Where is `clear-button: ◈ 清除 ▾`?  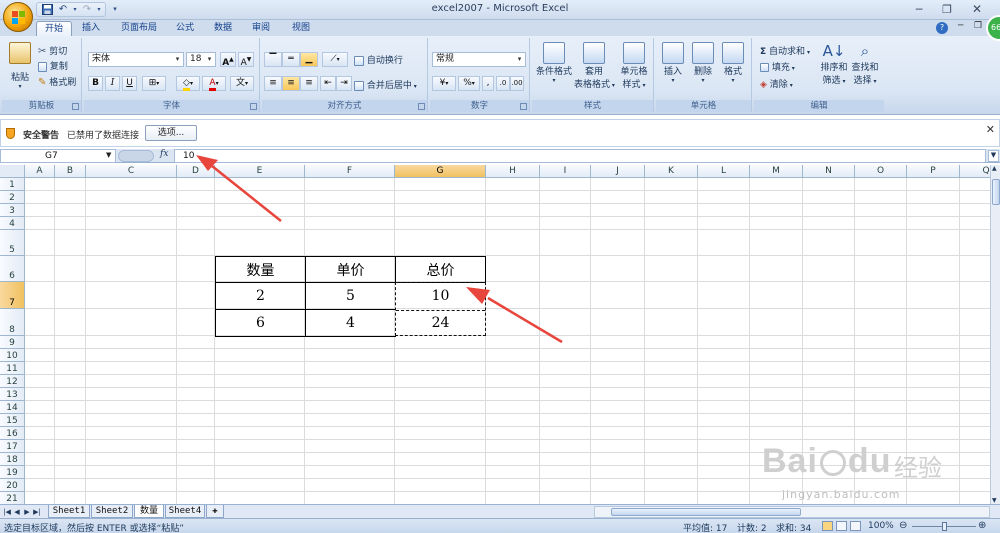 clear-button: ◈ 清除 ▾ is located at coordinates (776, 83).